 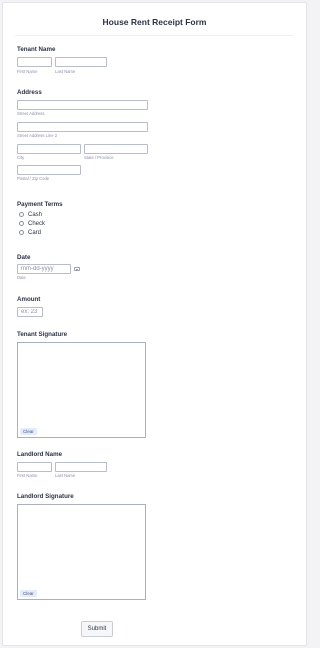 What do you see at coordinates (27, 475) in the screenshot?
I see `landlord-first-name-sublabel: First Name` at bounding box center [27, 475].